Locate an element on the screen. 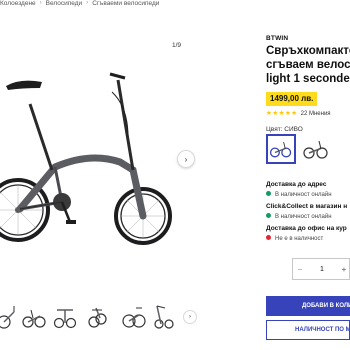 This screenshot has height=350, width=350. breadcrumb-item-folding-bikes: Сгъваеми велосипеди is located at coordinates (125, 3).